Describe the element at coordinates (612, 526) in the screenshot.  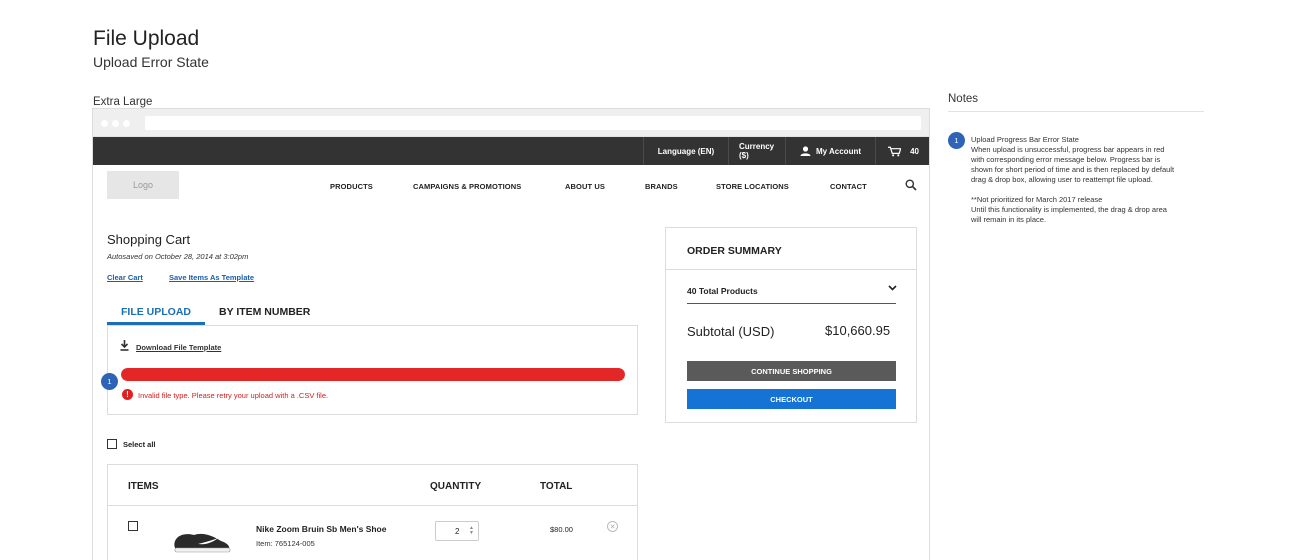
I see `remove-item-icon: ✕` at that location.